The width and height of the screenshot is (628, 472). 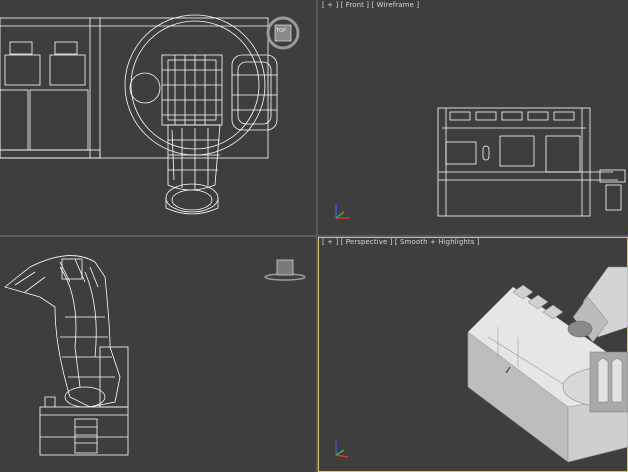 What do you see at coordinates (285, 270) in the screenshot?
I see `left-viewcube-graphic` at bounding box center [285, 270].